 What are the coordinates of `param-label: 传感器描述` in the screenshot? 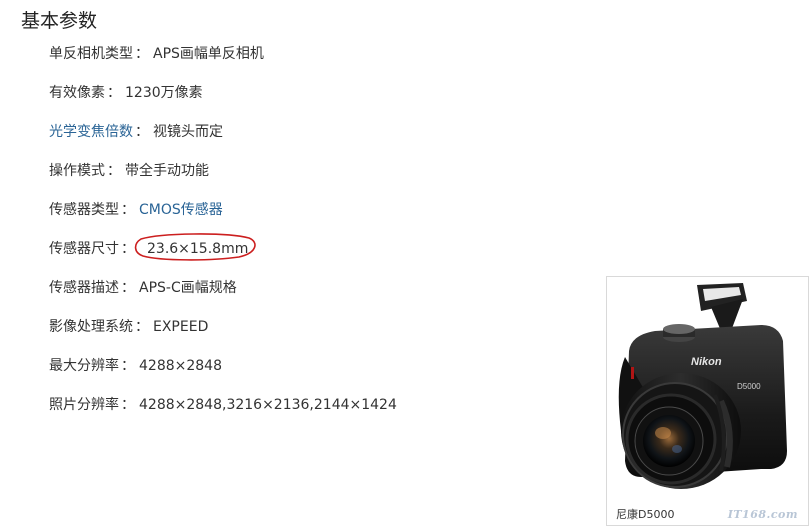 It's located at (84, 288).